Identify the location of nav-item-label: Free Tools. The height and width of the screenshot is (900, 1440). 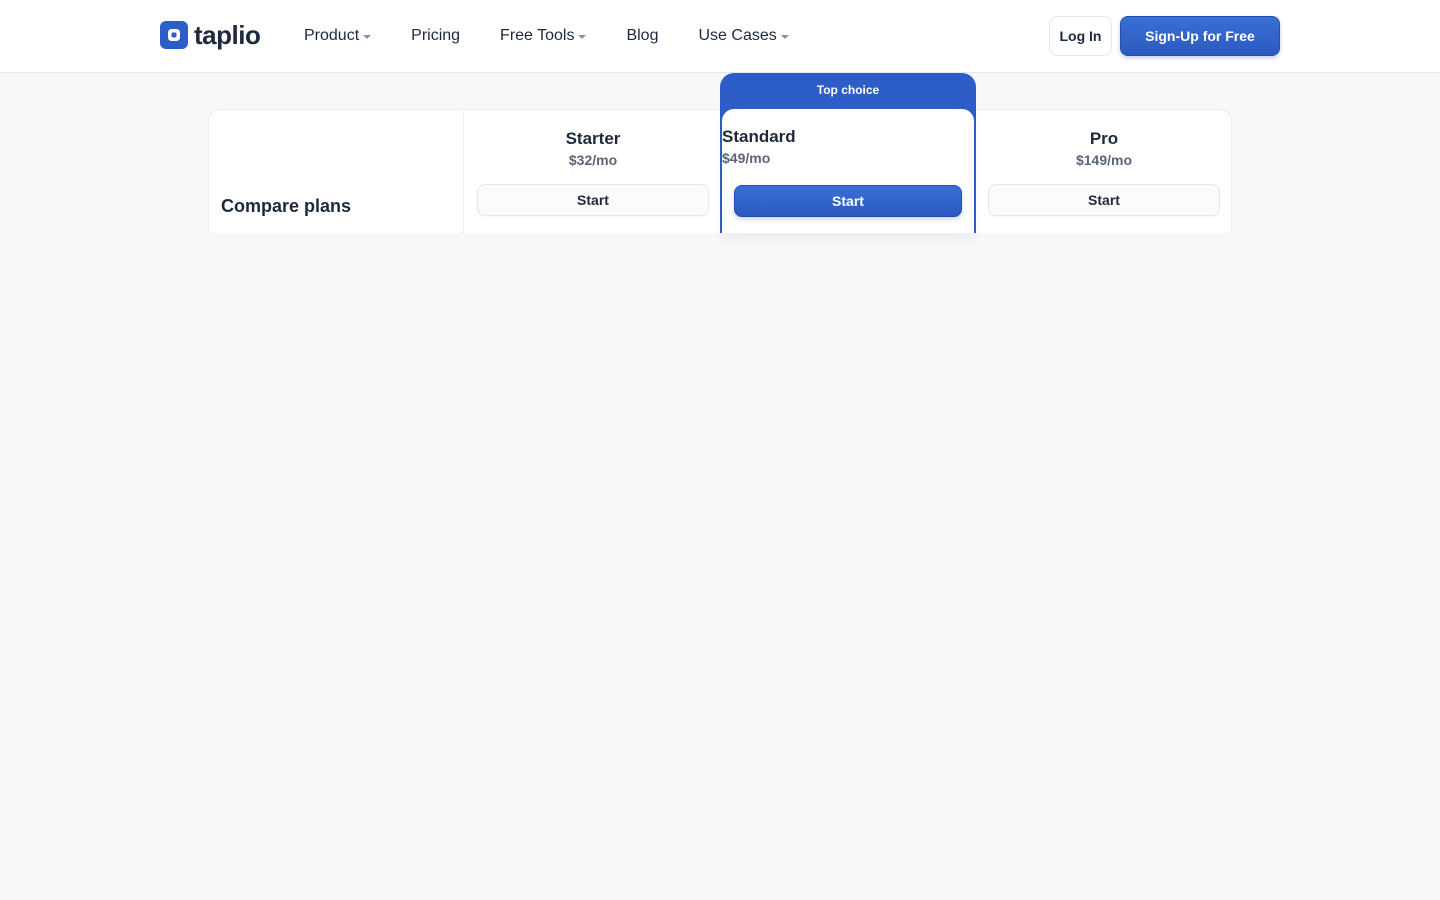
(537, 35).